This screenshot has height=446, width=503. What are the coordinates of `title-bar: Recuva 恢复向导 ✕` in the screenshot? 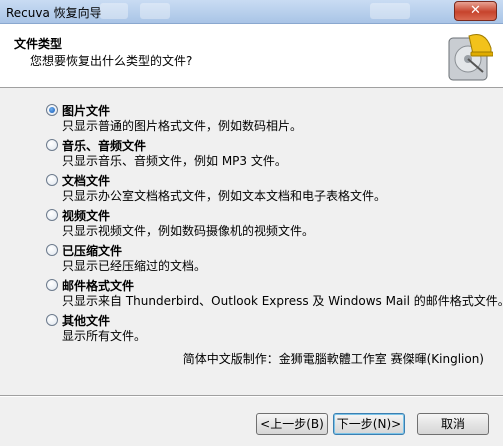 It's located at (251, 12).